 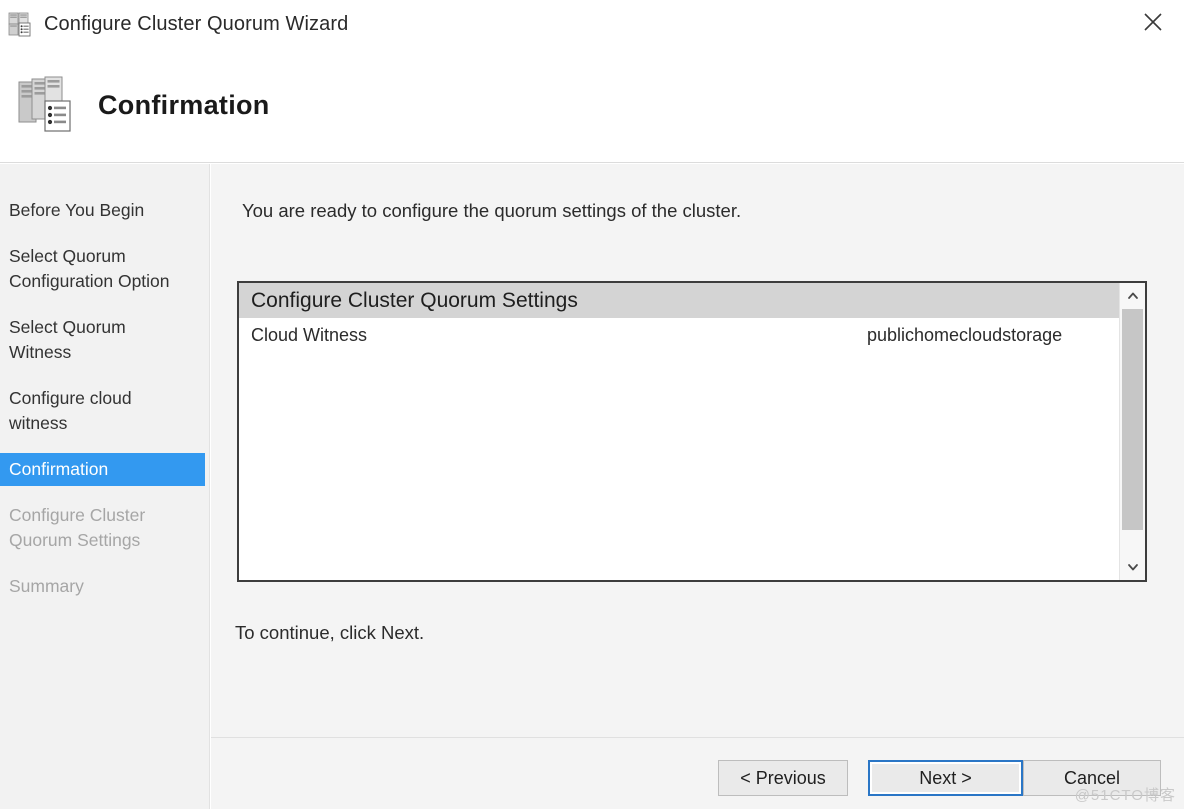 What do you see at coordinates (104, 210) in the screenshot?
I see `sidebar-item-before-you-begin: Before You Begin` at bounding box center [104, 210].